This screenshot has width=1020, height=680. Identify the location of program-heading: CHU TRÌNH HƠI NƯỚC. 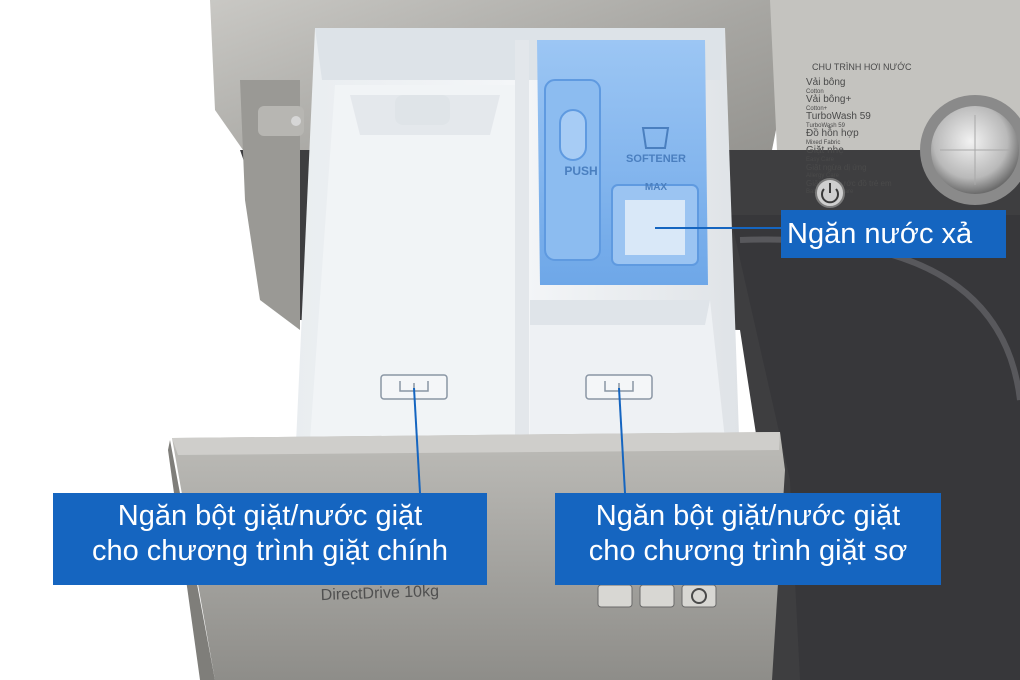
(862, 67).